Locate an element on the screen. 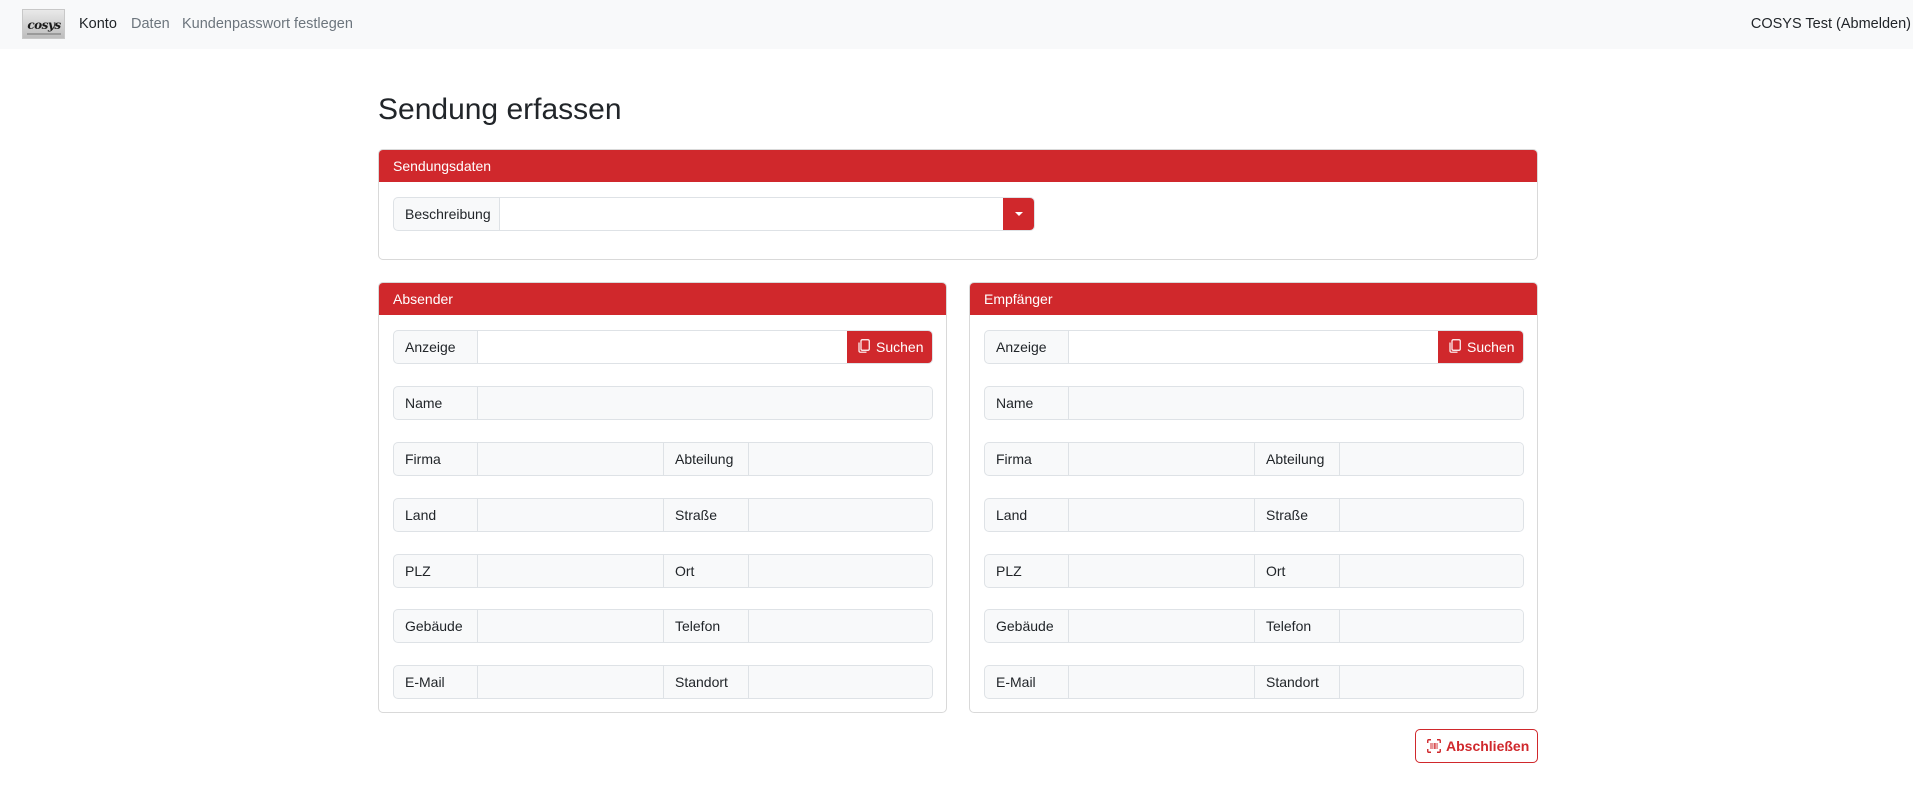  absender-email-group: E-Mail Standort is located at coordinates (663, 682).